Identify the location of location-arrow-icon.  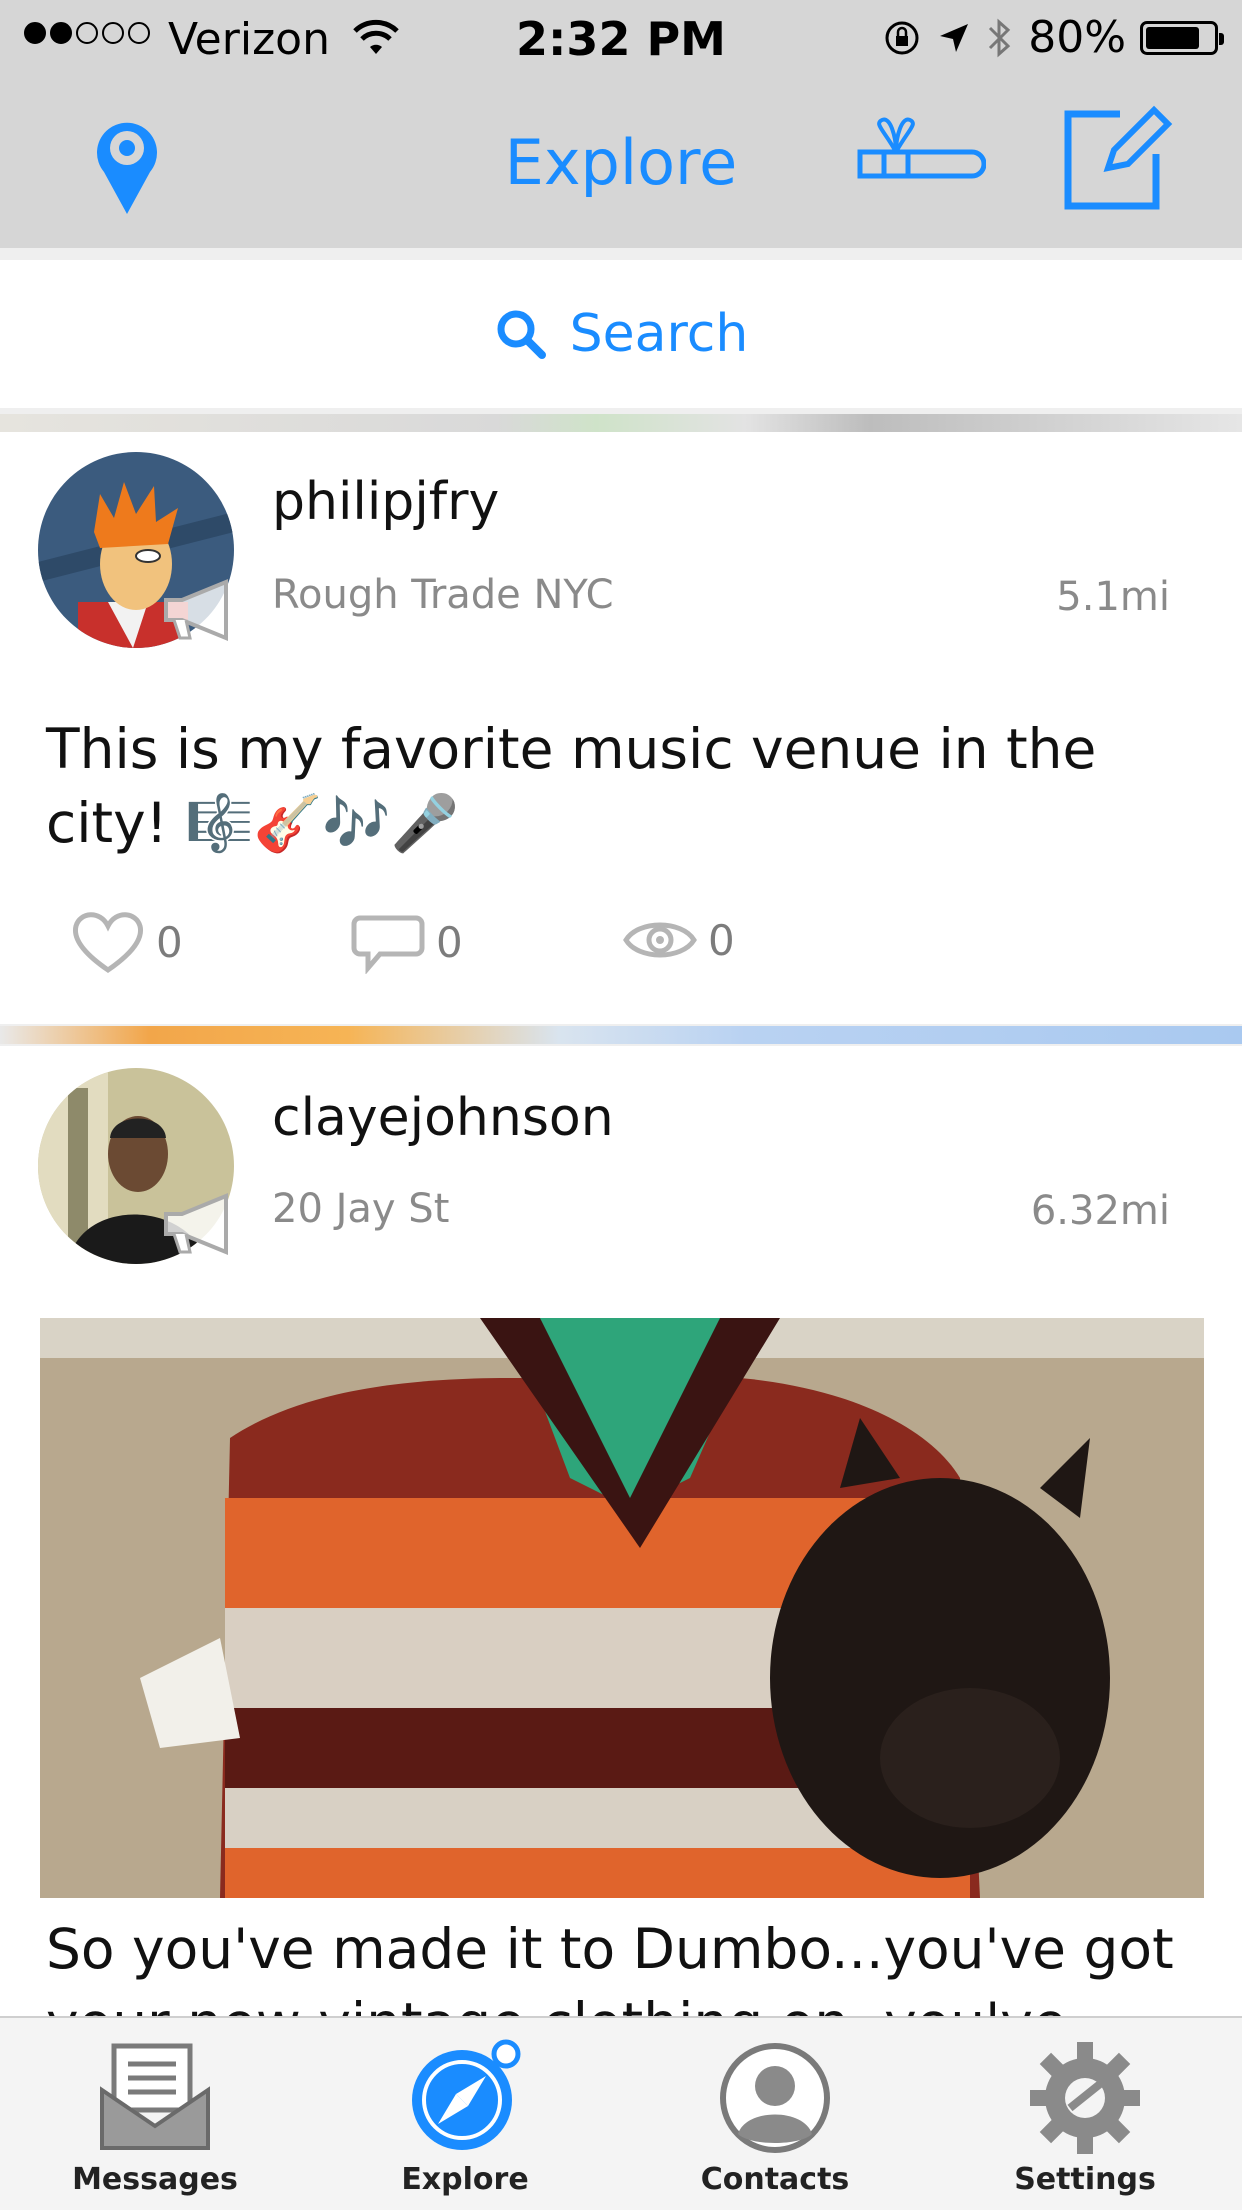
(954, 37).